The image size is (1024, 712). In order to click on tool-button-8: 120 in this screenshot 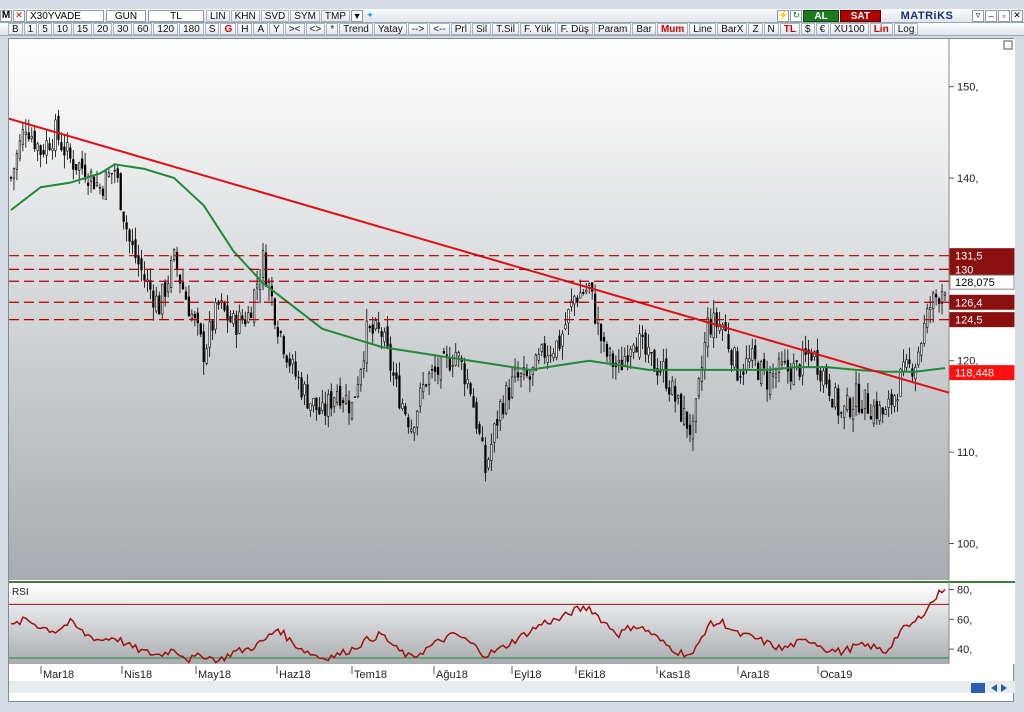, I will do `click(166, 29)`.